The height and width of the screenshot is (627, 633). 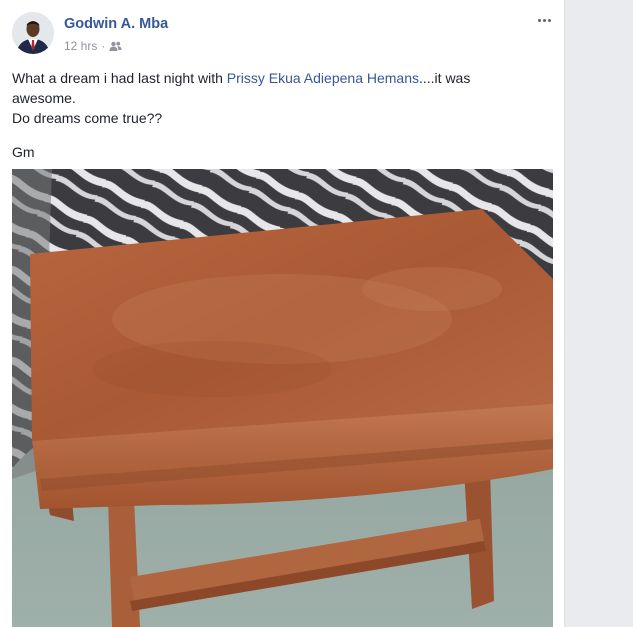 I want to click on post-text-part: What a dream i had last night with, so click(x=119, y=78).